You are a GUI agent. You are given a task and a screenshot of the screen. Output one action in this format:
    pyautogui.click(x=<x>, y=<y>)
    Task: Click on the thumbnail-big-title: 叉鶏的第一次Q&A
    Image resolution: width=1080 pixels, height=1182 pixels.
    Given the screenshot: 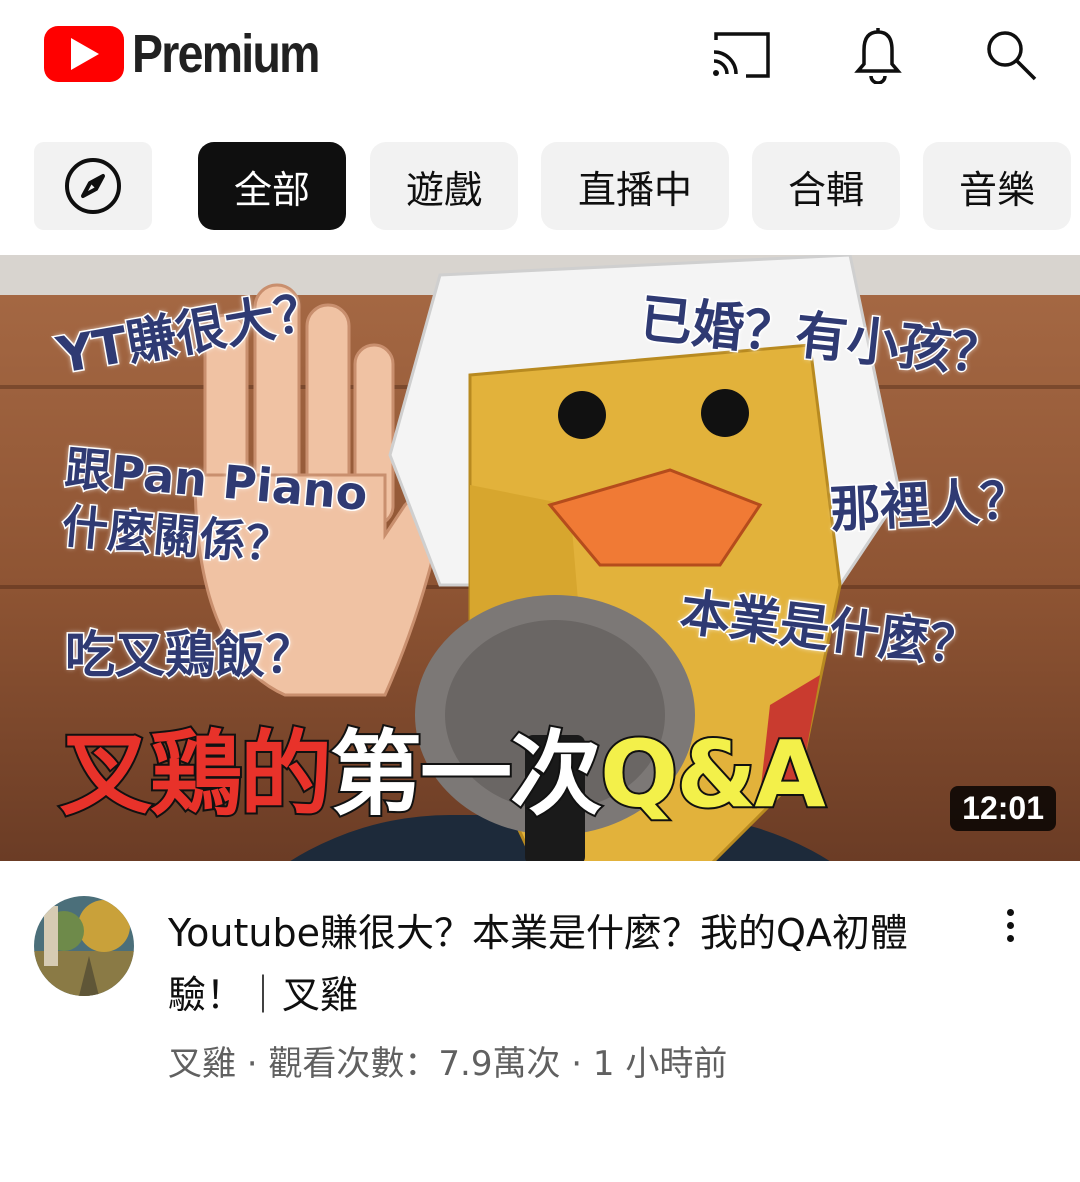 What is the action you would take?
    pyautogui.click(x=443, y=766)
    